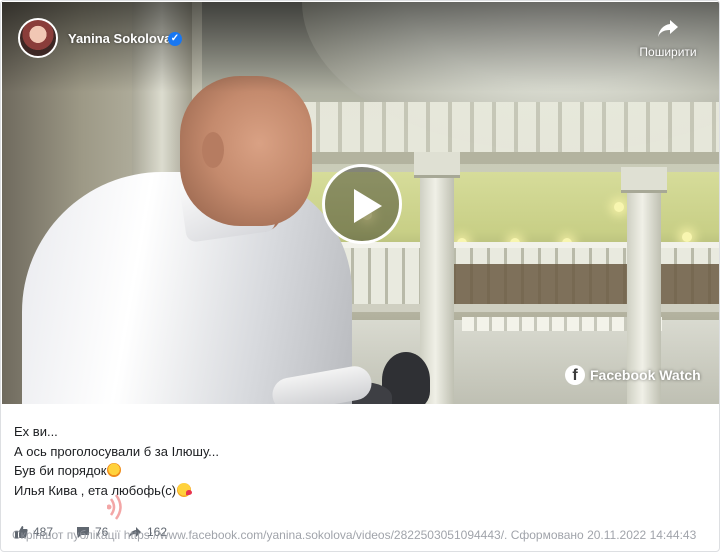 This screenshot has width=720, height=552. I want to click on facebook-logo-icon: f, so click(575, 375).